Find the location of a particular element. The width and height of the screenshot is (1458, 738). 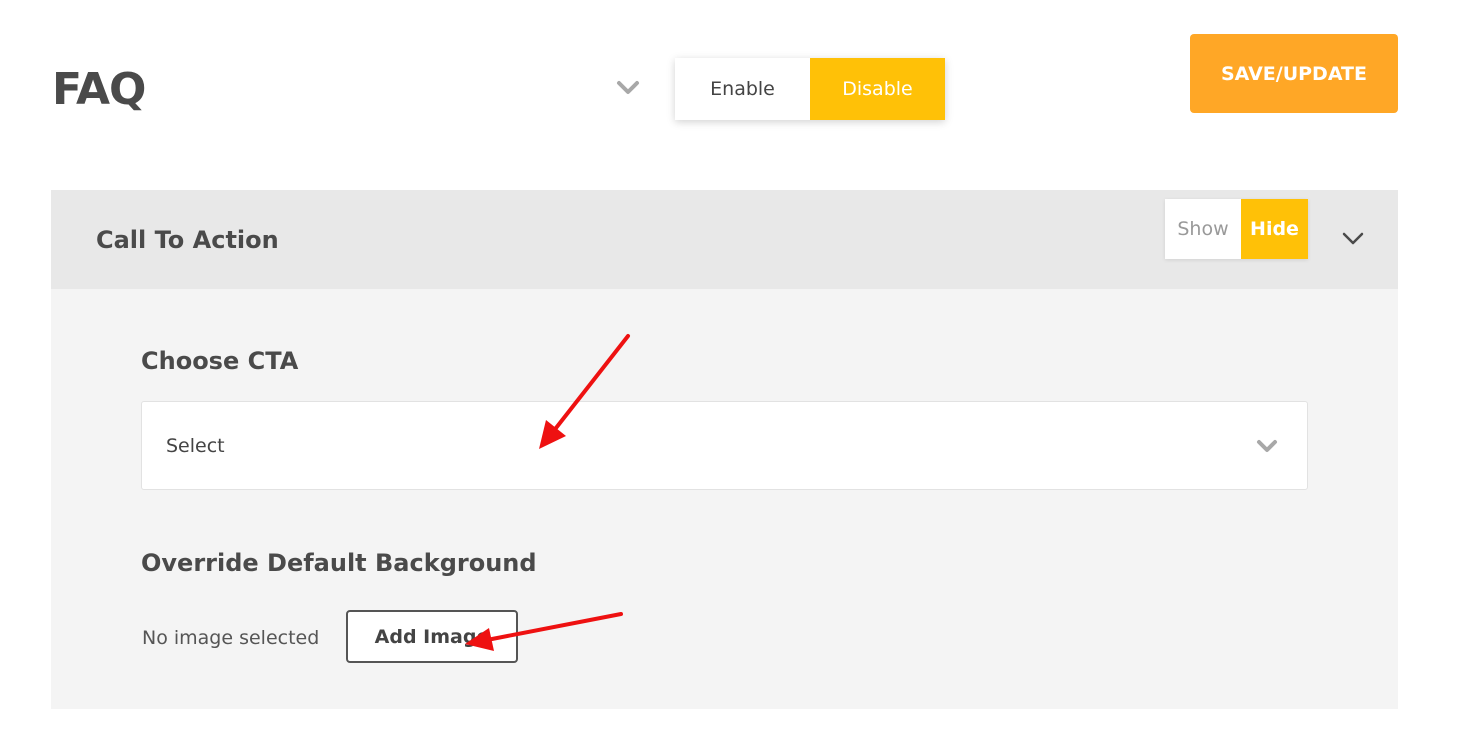

show-option: Show is located at coordinates (1203, 229).